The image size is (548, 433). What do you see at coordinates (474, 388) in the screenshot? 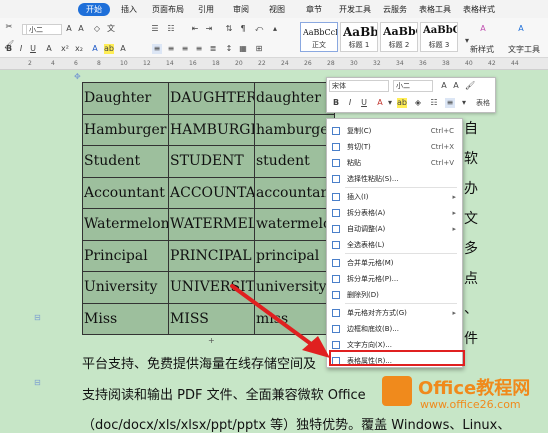
I see `watermark-brand: Office教程网` at bounding box center [474, 388].